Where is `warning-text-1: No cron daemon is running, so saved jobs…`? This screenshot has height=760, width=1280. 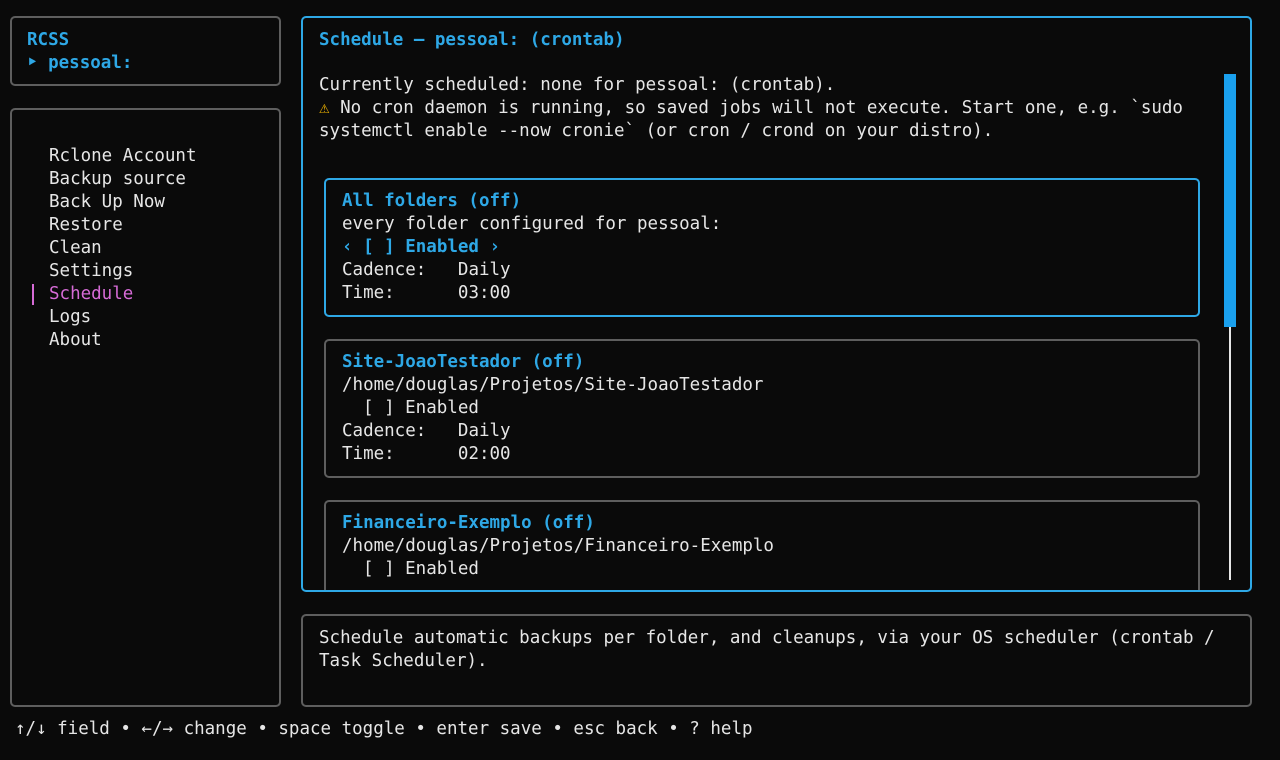 warning-text-1: No cron daemon is running, so saved jobs… is located at coordinates (761, 108).